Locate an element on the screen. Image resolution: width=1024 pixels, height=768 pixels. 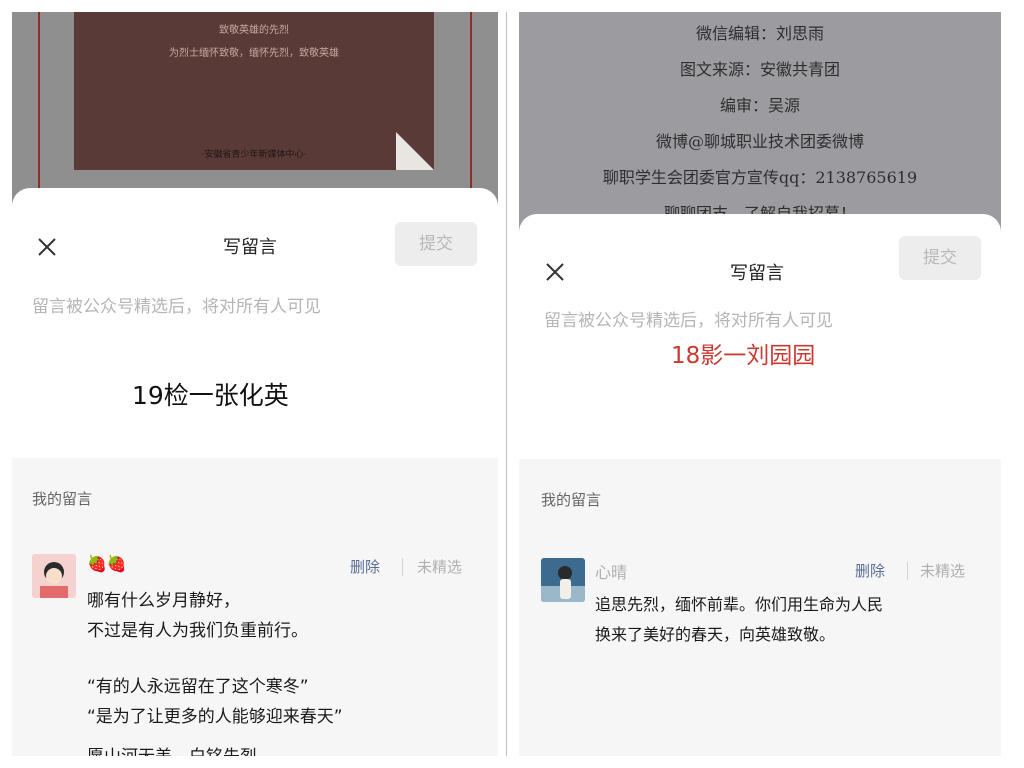
comment-draft-text: 18影一刘园园 is located at coordinates (743, 353).